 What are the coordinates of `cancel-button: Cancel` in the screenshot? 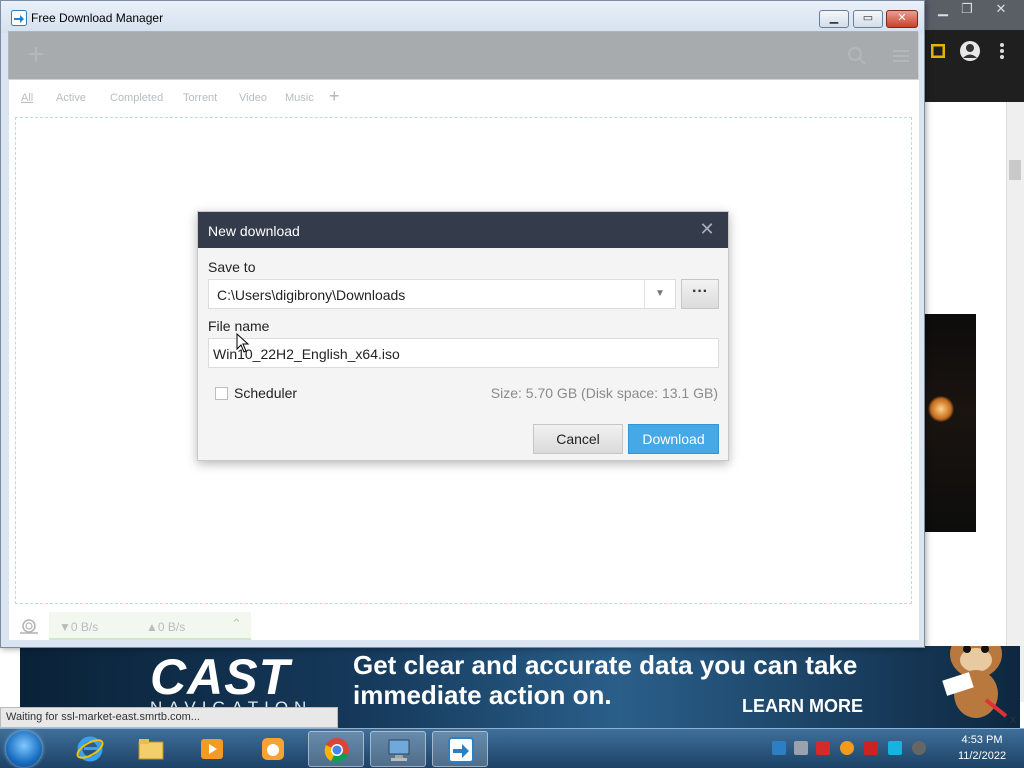 It's located at (578, 439).